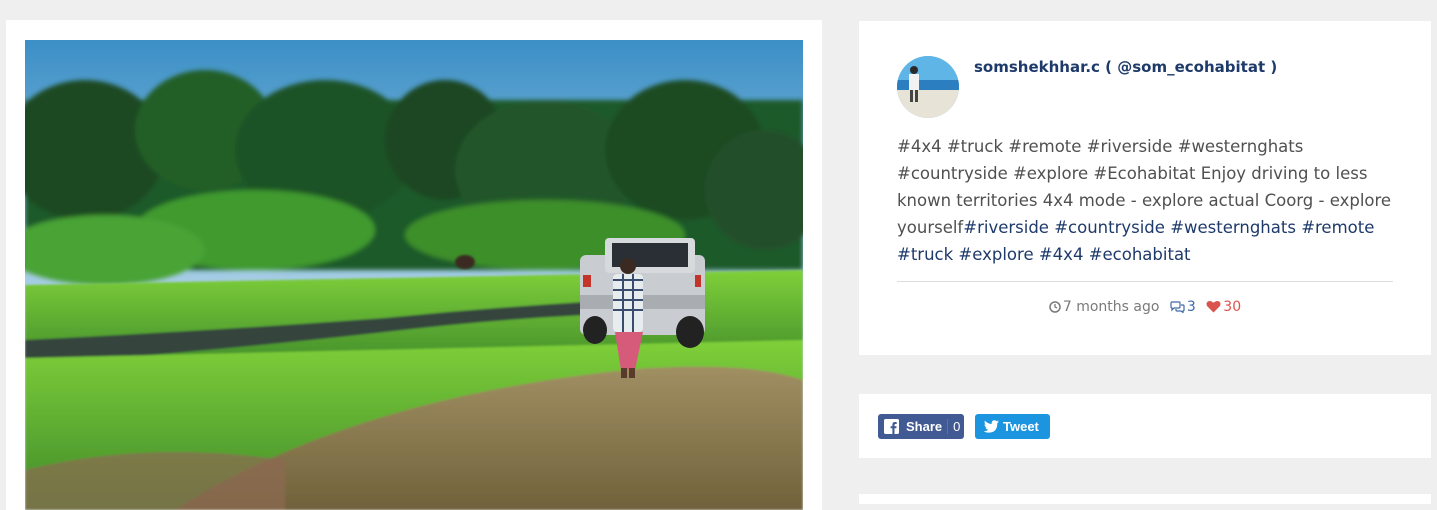 Image resolution: width=1437 pixels, height=510 pixels. Describe the element at coordinates (1006, 227) in the screenshot. I see `hashtag-link: #riverside` at that location.